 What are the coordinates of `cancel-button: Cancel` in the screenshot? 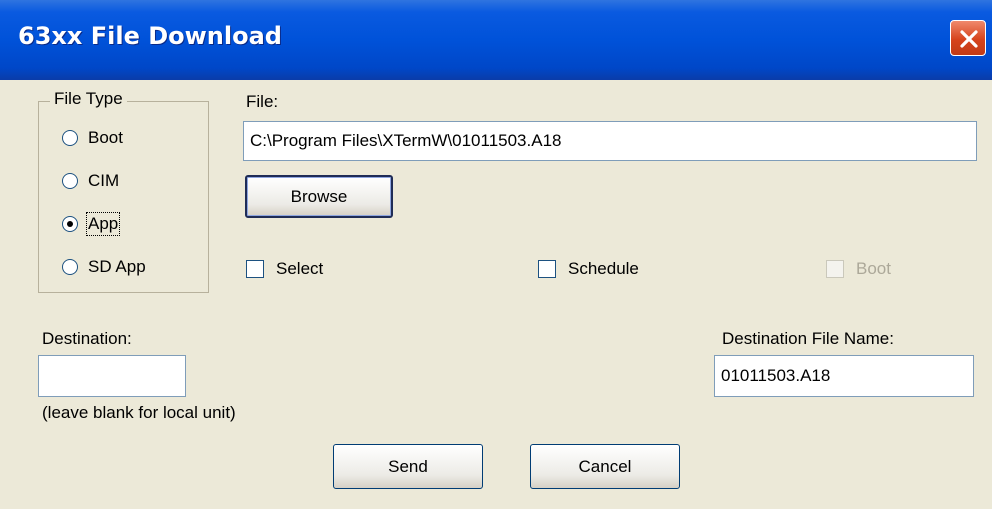 It's located at (605, 466).